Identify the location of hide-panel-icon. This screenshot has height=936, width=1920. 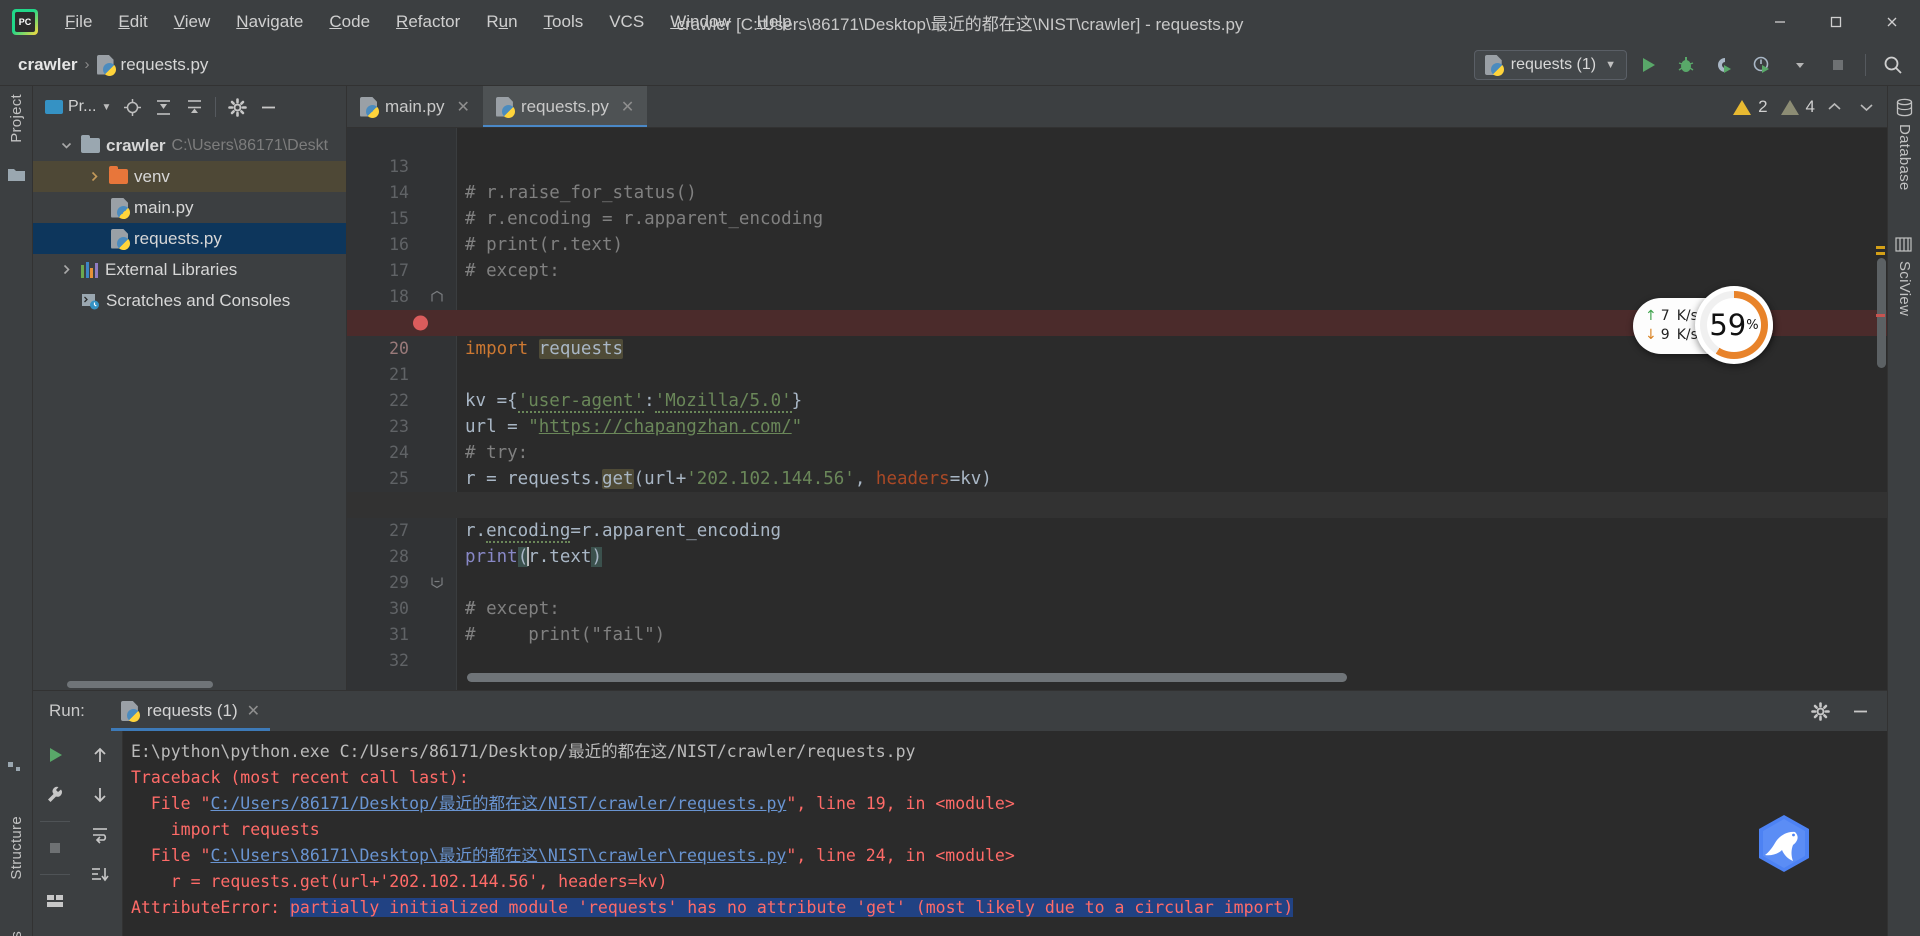
(268, 107).